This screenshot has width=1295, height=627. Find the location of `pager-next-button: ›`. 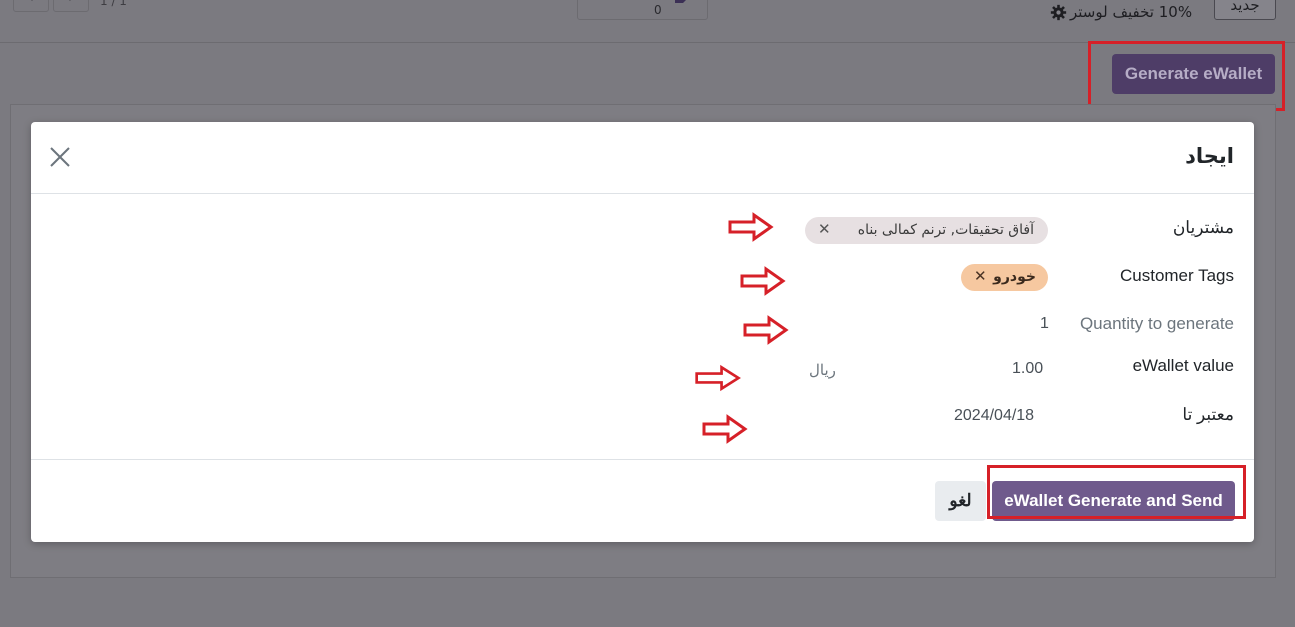

pager-next-button: › is located at coordinates (71, 6).